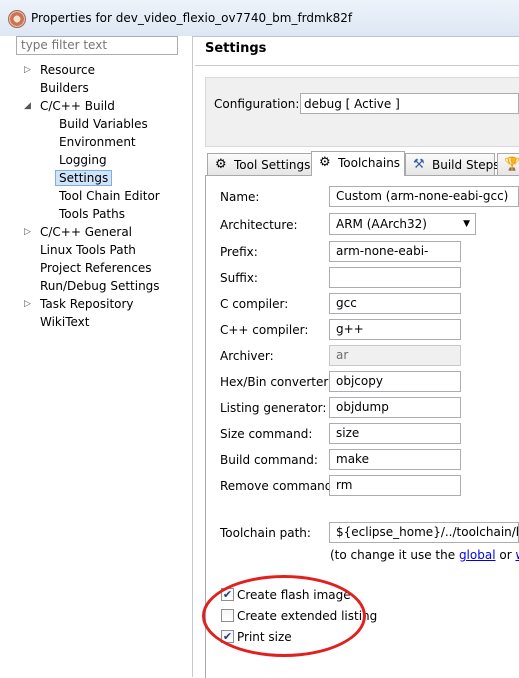 The image size is (519, 678). I want to click on tree-item-build-variables: Build Variables, so click(103, 124).